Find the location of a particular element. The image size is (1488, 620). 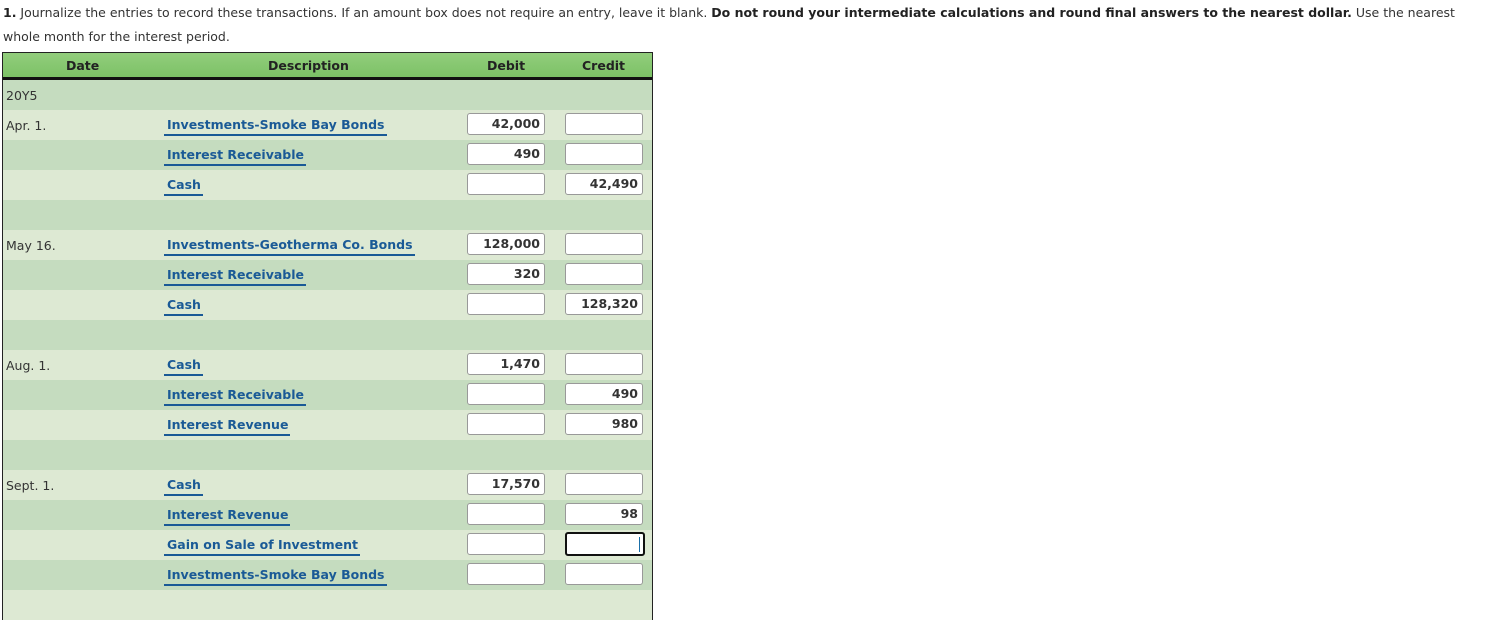

credit-input: 980 is located at coordinates (604, 424).